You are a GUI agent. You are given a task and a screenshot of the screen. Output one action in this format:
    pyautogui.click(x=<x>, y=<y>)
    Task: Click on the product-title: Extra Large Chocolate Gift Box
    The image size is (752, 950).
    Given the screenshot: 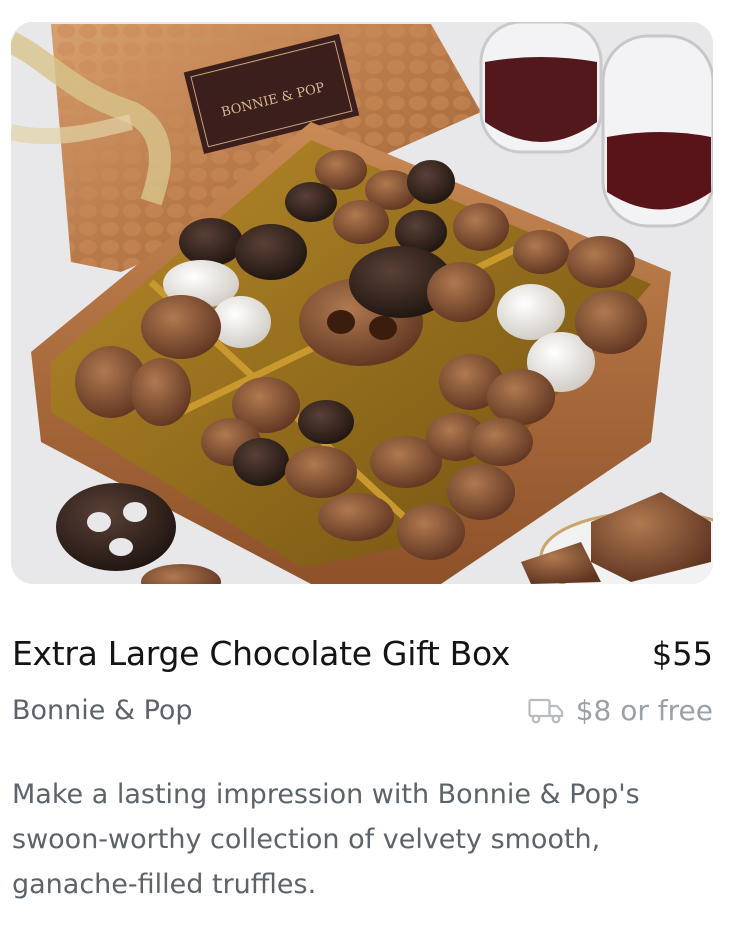 What is the action you would take?
    pyautogui.click(x=261, y=653)
    